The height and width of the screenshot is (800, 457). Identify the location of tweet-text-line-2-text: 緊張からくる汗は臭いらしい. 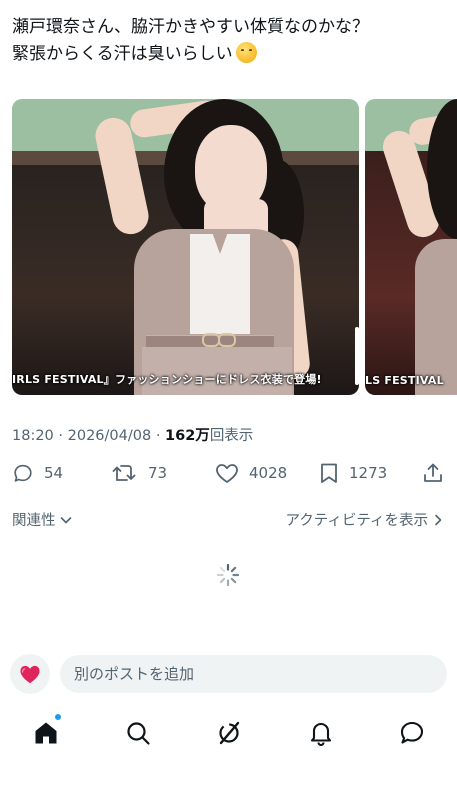
(122, 54).